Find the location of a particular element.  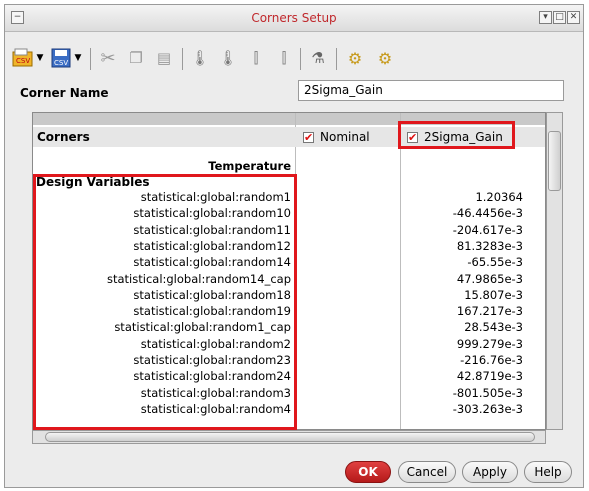

variable-value: 167.217e-3 is located at coordinates (473, 311).